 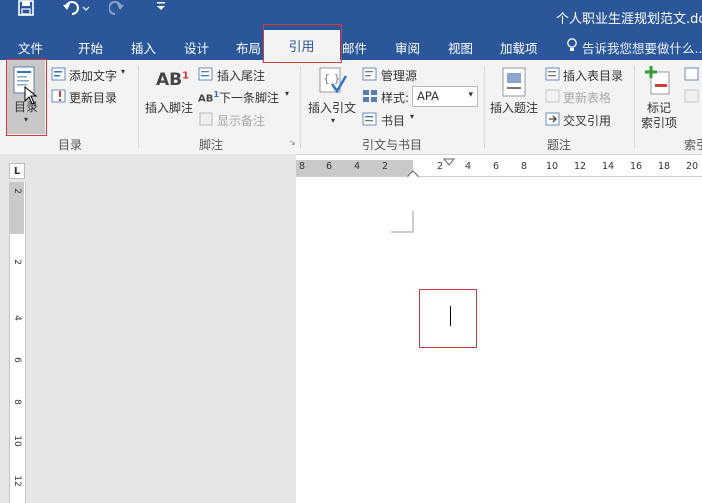 What do you see at coordinates (241, 75) in the screenshot?
I see `insert-endnote-button: 插入尾注` at bounding box center [241, 75].